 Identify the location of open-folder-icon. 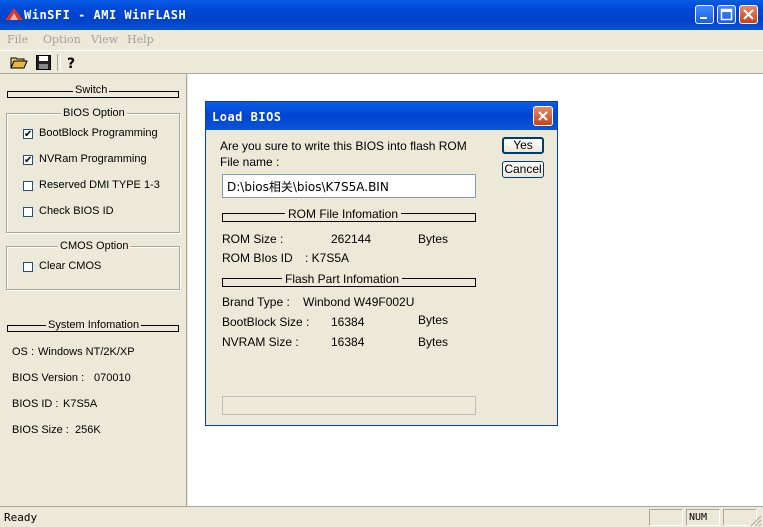
(19, 63).